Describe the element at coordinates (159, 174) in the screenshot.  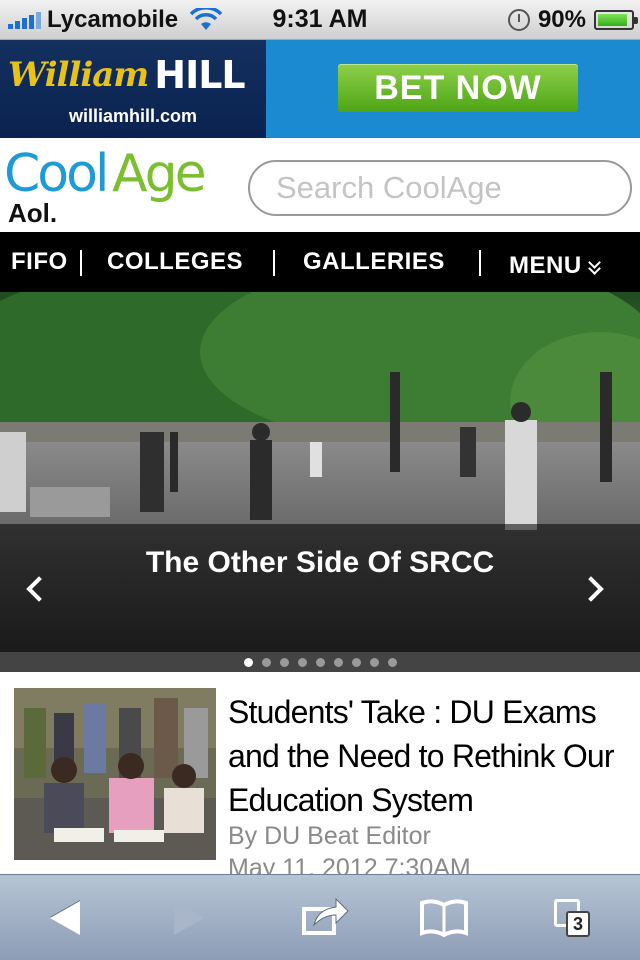
I see `logo-age-text: Age` at that location.